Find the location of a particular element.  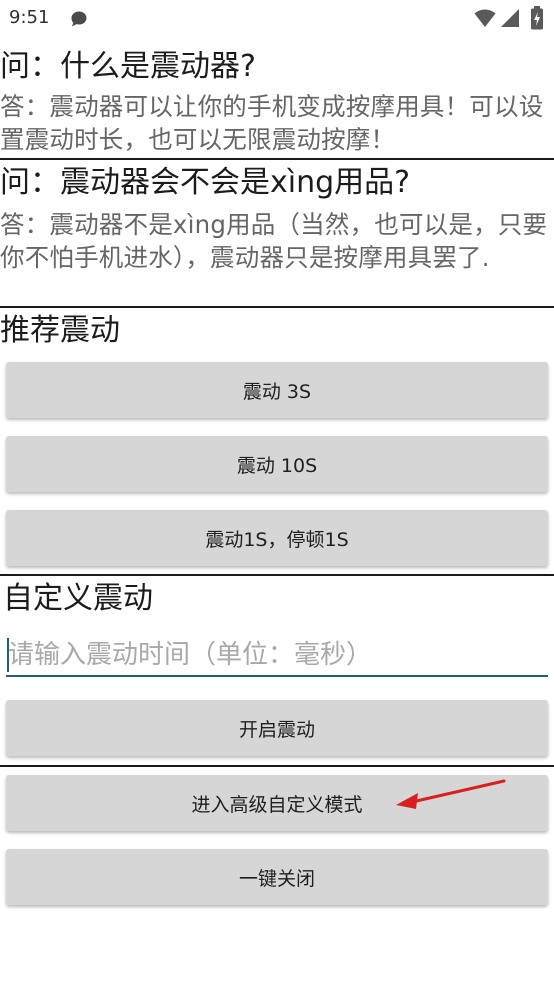

status-bar: 9:51 is located at coordinates (277, 19).